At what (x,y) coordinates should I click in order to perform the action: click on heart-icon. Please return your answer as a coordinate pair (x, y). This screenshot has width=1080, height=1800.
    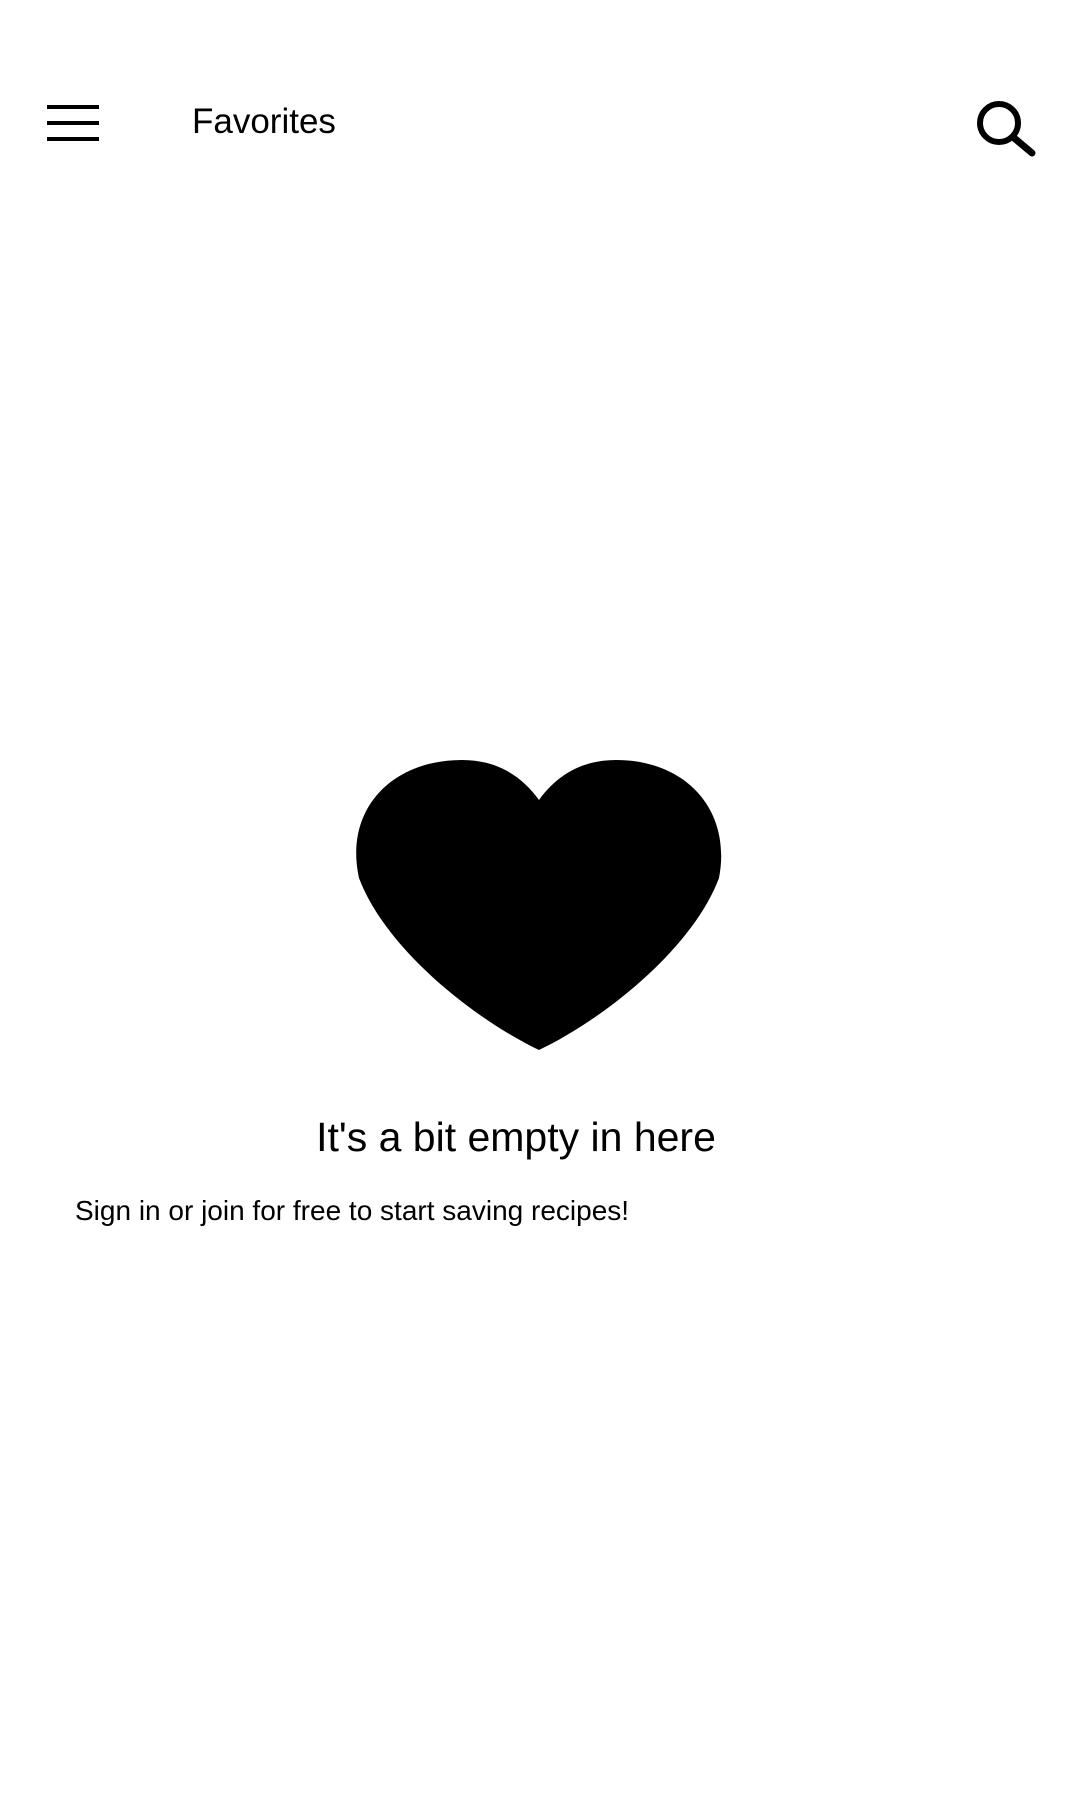
    Looking at the image, I should click on (539, 905).